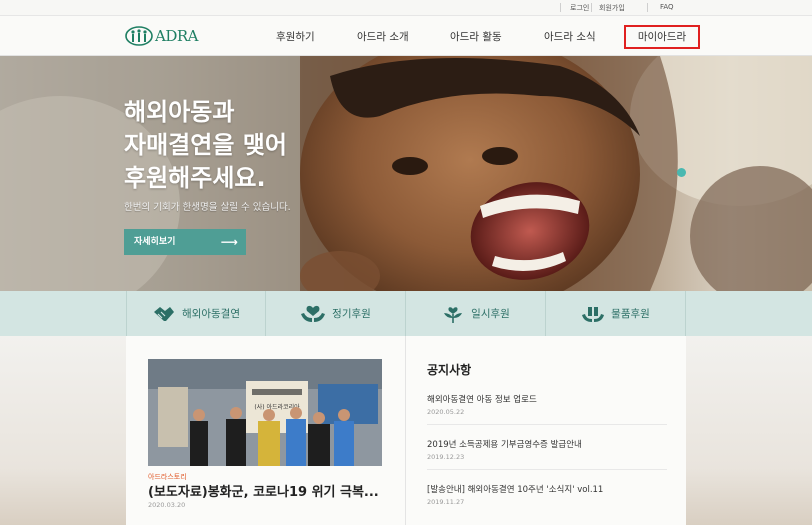 The image size is (812, 525). What do you see at coordinates (667, 7) in the screenshot?
I see `faq-link: FAQ` at bounding box center [667, 7].